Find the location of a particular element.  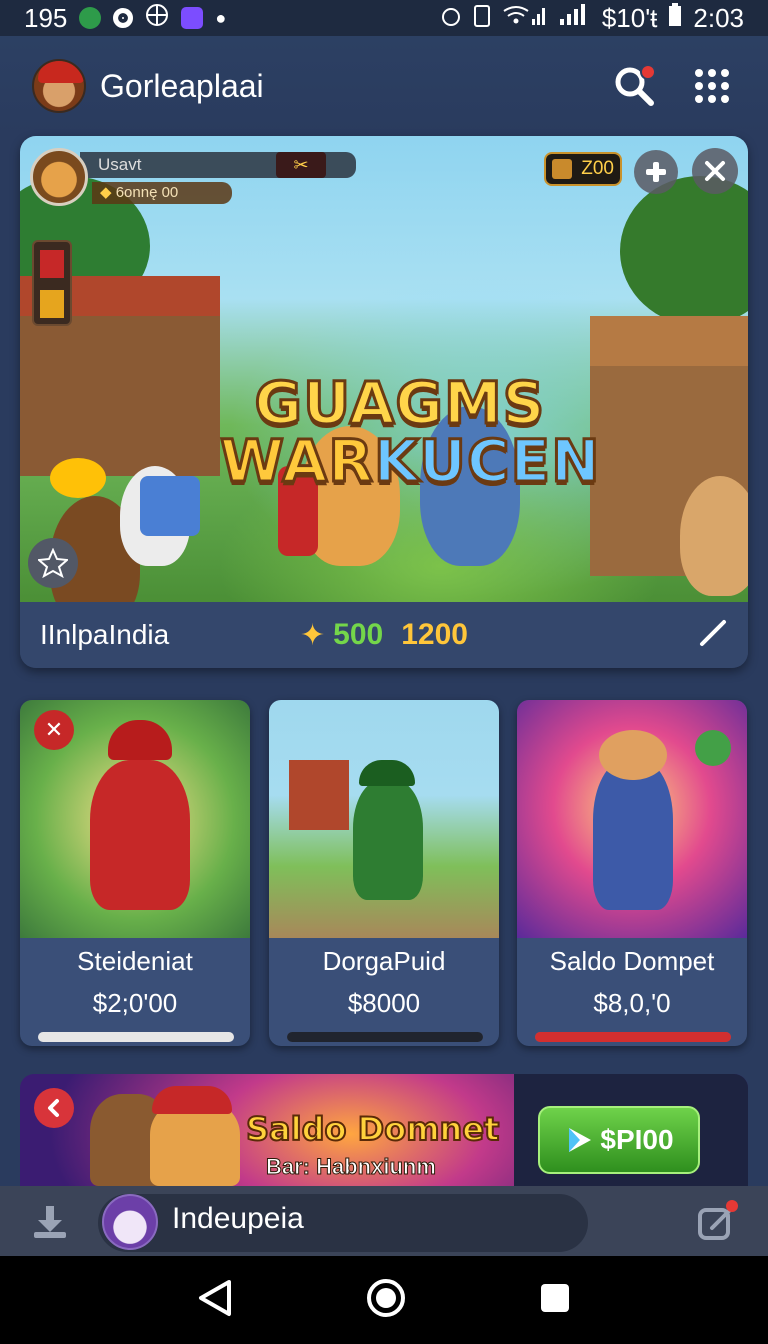

product-card: Saldo Dompet $8,0,'0 is located at coordinates (632, 873).